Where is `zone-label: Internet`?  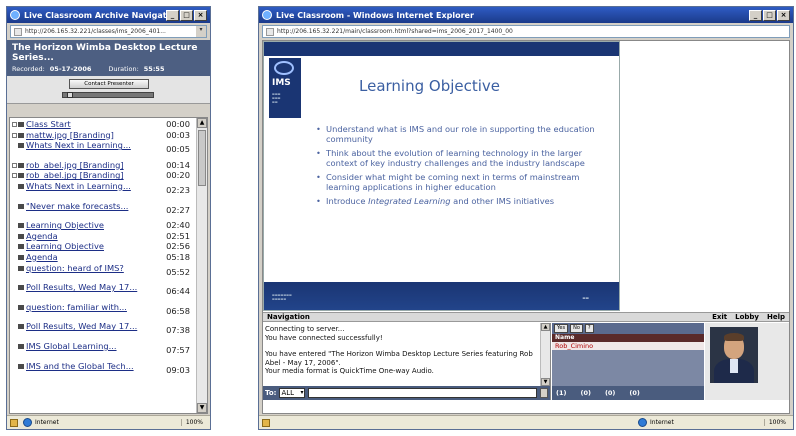
zone-label: Internet is located at coordinates (47, 422).